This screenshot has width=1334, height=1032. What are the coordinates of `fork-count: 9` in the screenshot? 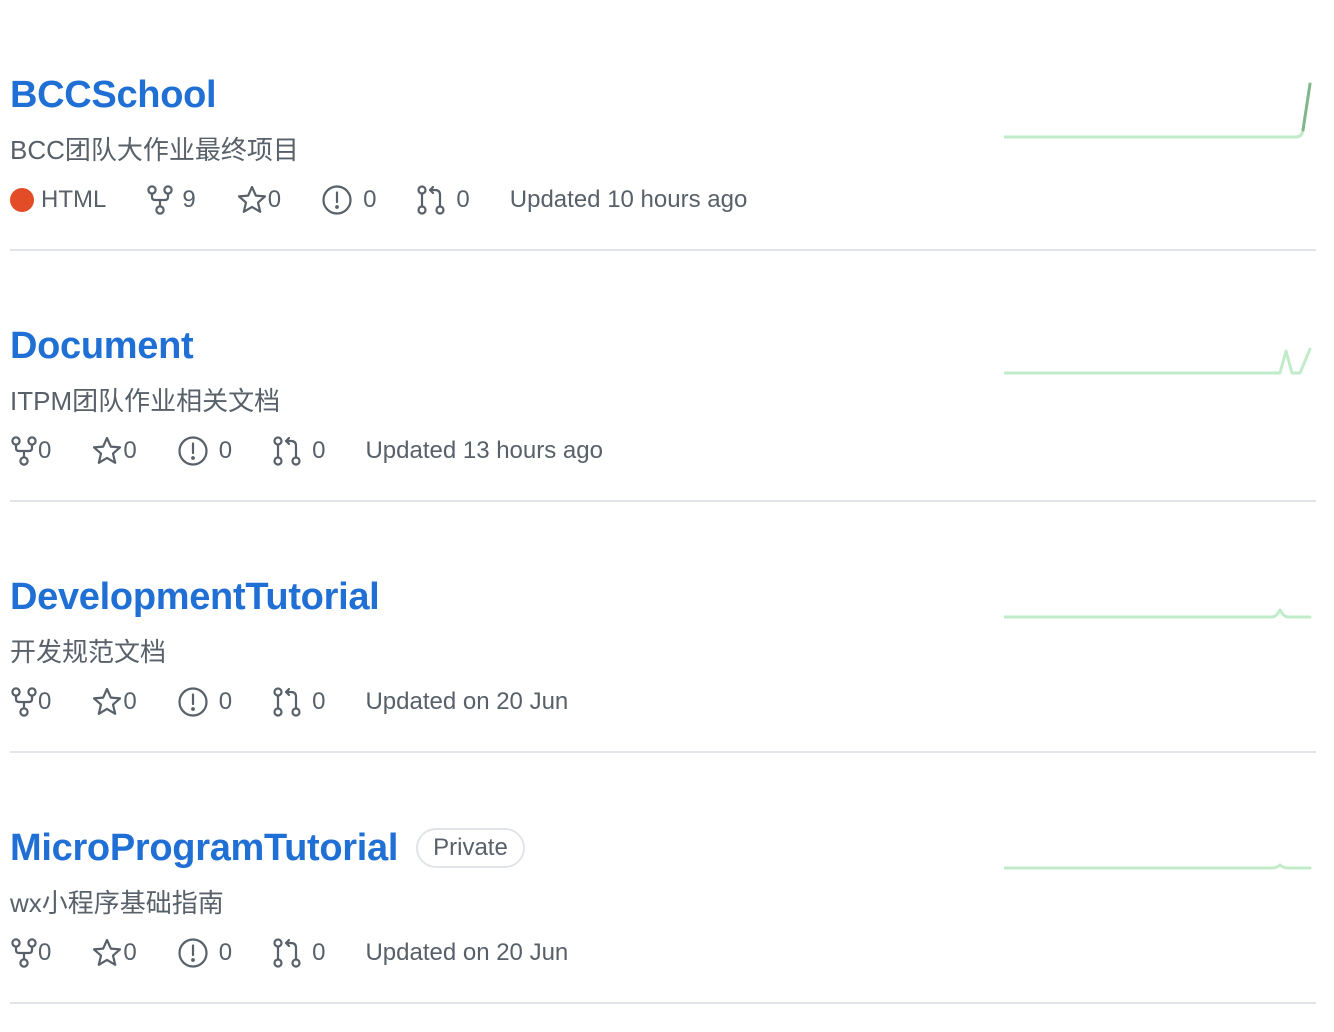 It's located at (189, 199).